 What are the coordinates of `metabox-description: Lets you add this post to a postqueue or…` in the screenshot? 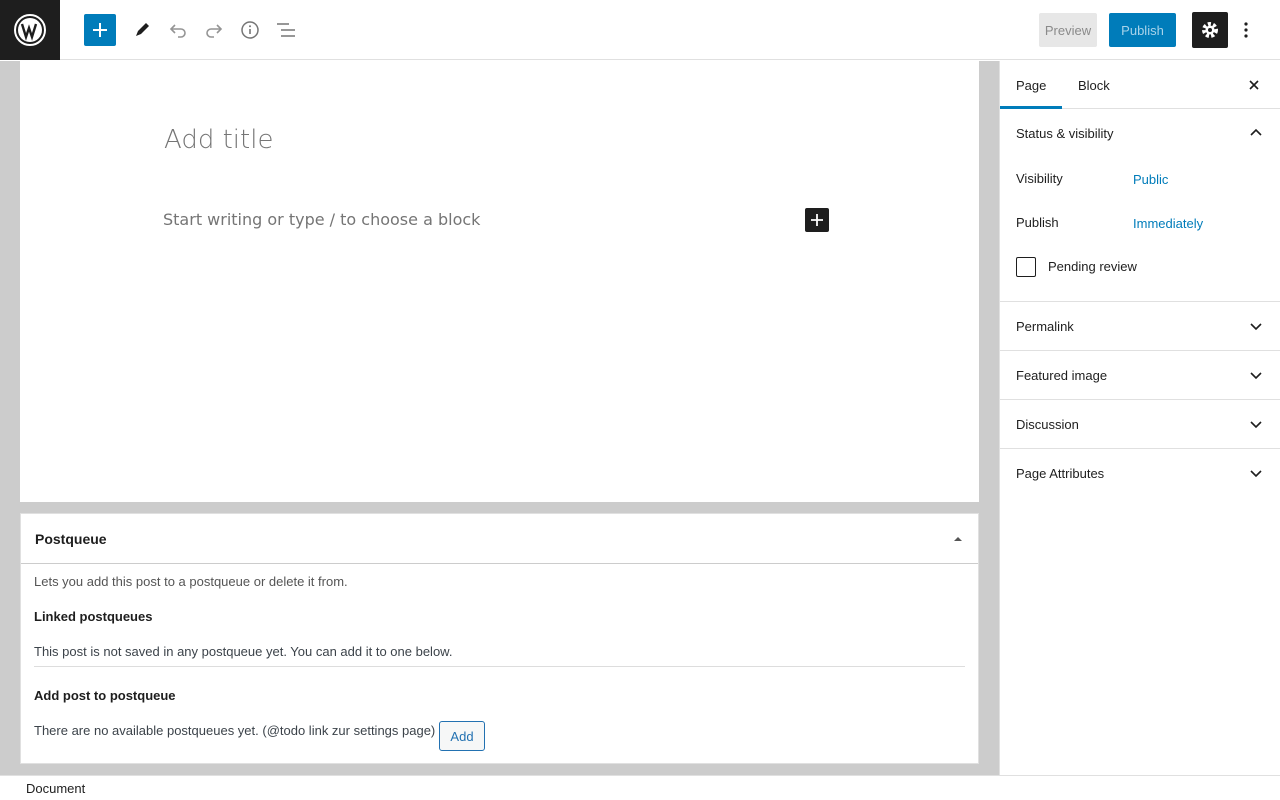 It's located at (191, 581).